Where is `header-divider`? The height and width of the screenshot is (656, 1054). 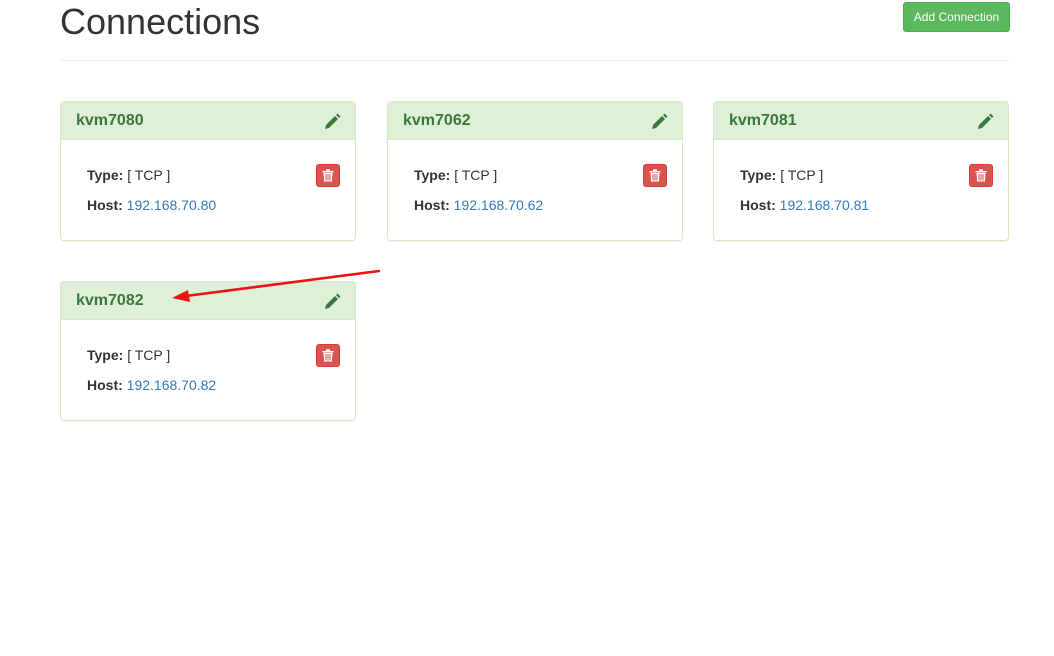 header-divider is located at coordinates (535, 60).